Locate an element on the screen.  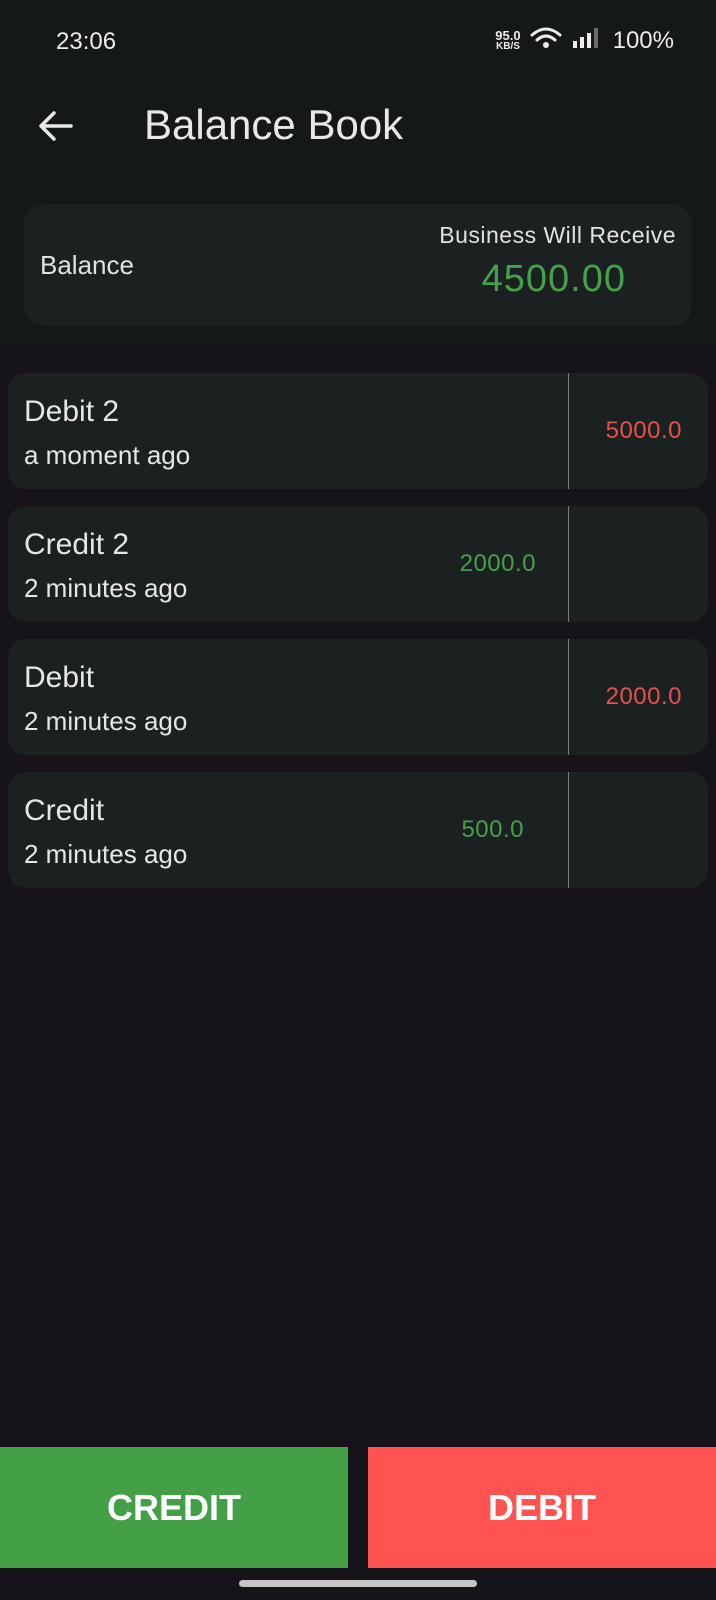
status-indicators: 95.0 KB/S 100% is located at coordinates (584, 40).